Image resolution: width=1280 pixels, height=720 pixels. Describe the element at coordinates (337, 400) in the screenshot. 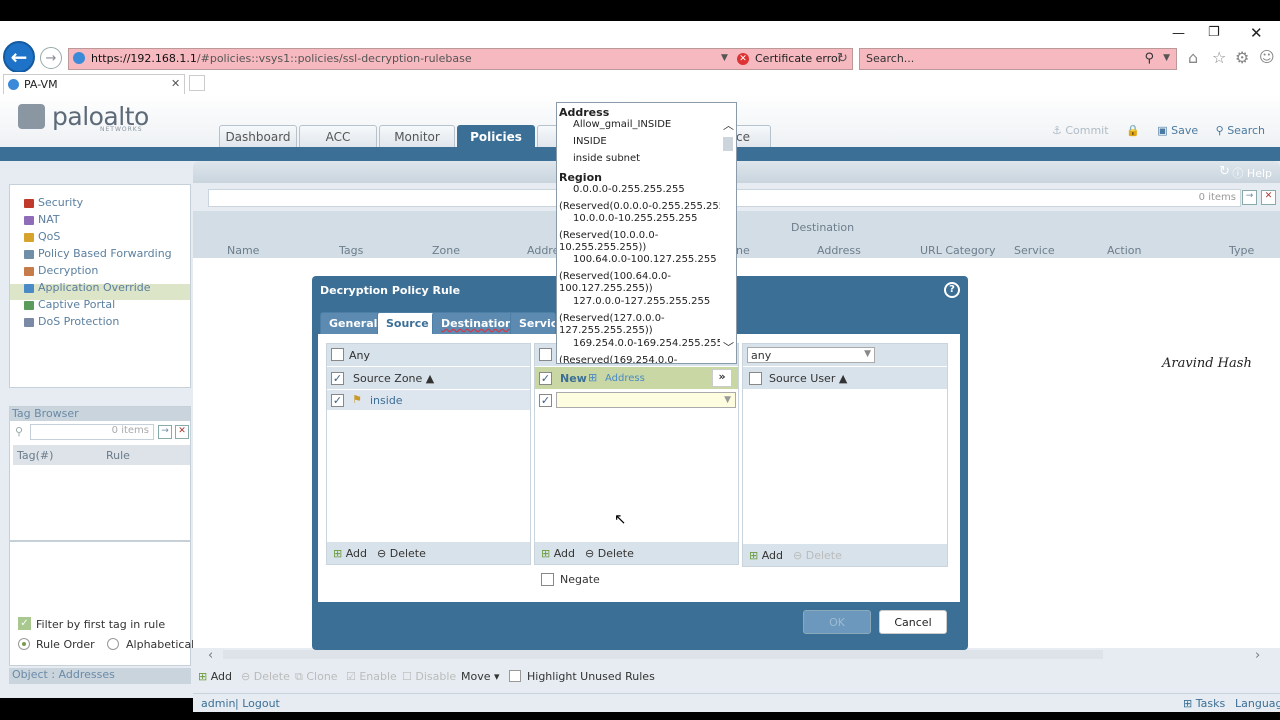

I see `zone-row-checkbox: ✓` at that location.